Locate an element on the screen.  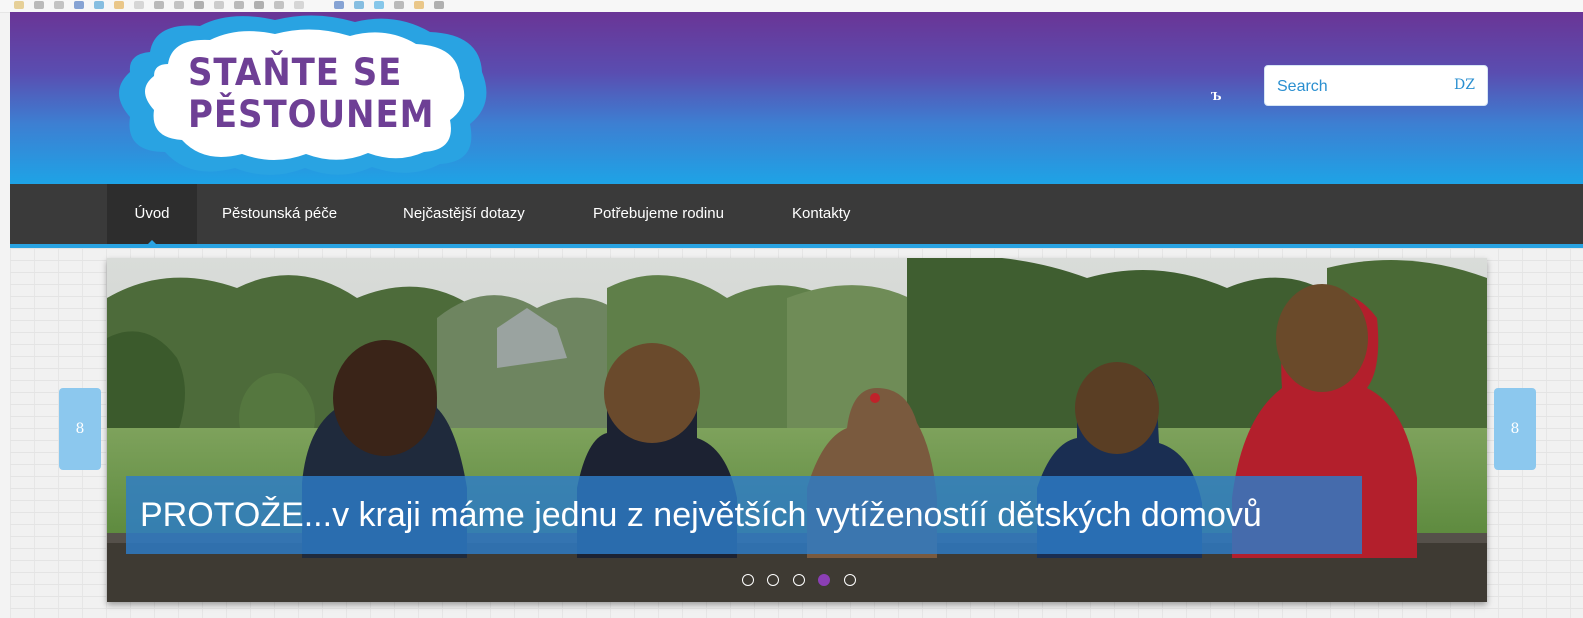
prev-arrow-icon: 8 is located at coordinates (80, 429).